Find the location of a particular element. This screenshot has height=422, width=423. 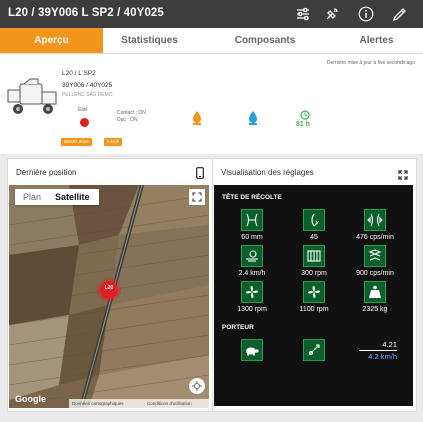

last-update-text: Dernière mise à jour à five seconds ago is located at coordinates (370, 63).